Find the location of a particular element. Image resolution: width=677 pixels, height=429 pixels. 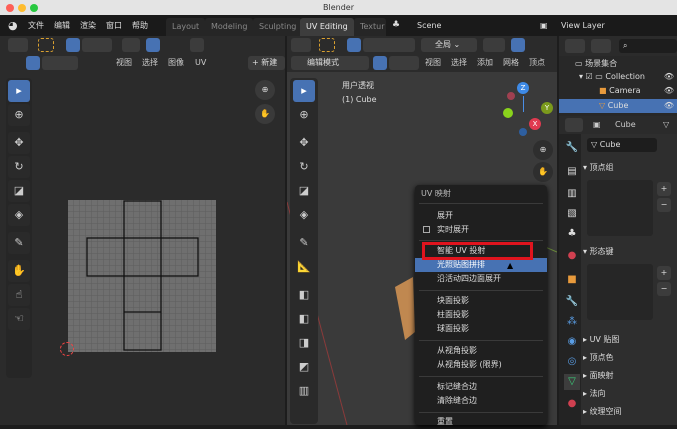

extrude-tool-icon: ◧ is located at coordinates (304, 319).